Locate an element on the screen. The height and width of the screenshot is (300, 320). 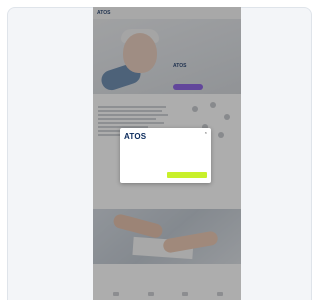
dialog-logo: ATOS is located at coordinates (135, 136).